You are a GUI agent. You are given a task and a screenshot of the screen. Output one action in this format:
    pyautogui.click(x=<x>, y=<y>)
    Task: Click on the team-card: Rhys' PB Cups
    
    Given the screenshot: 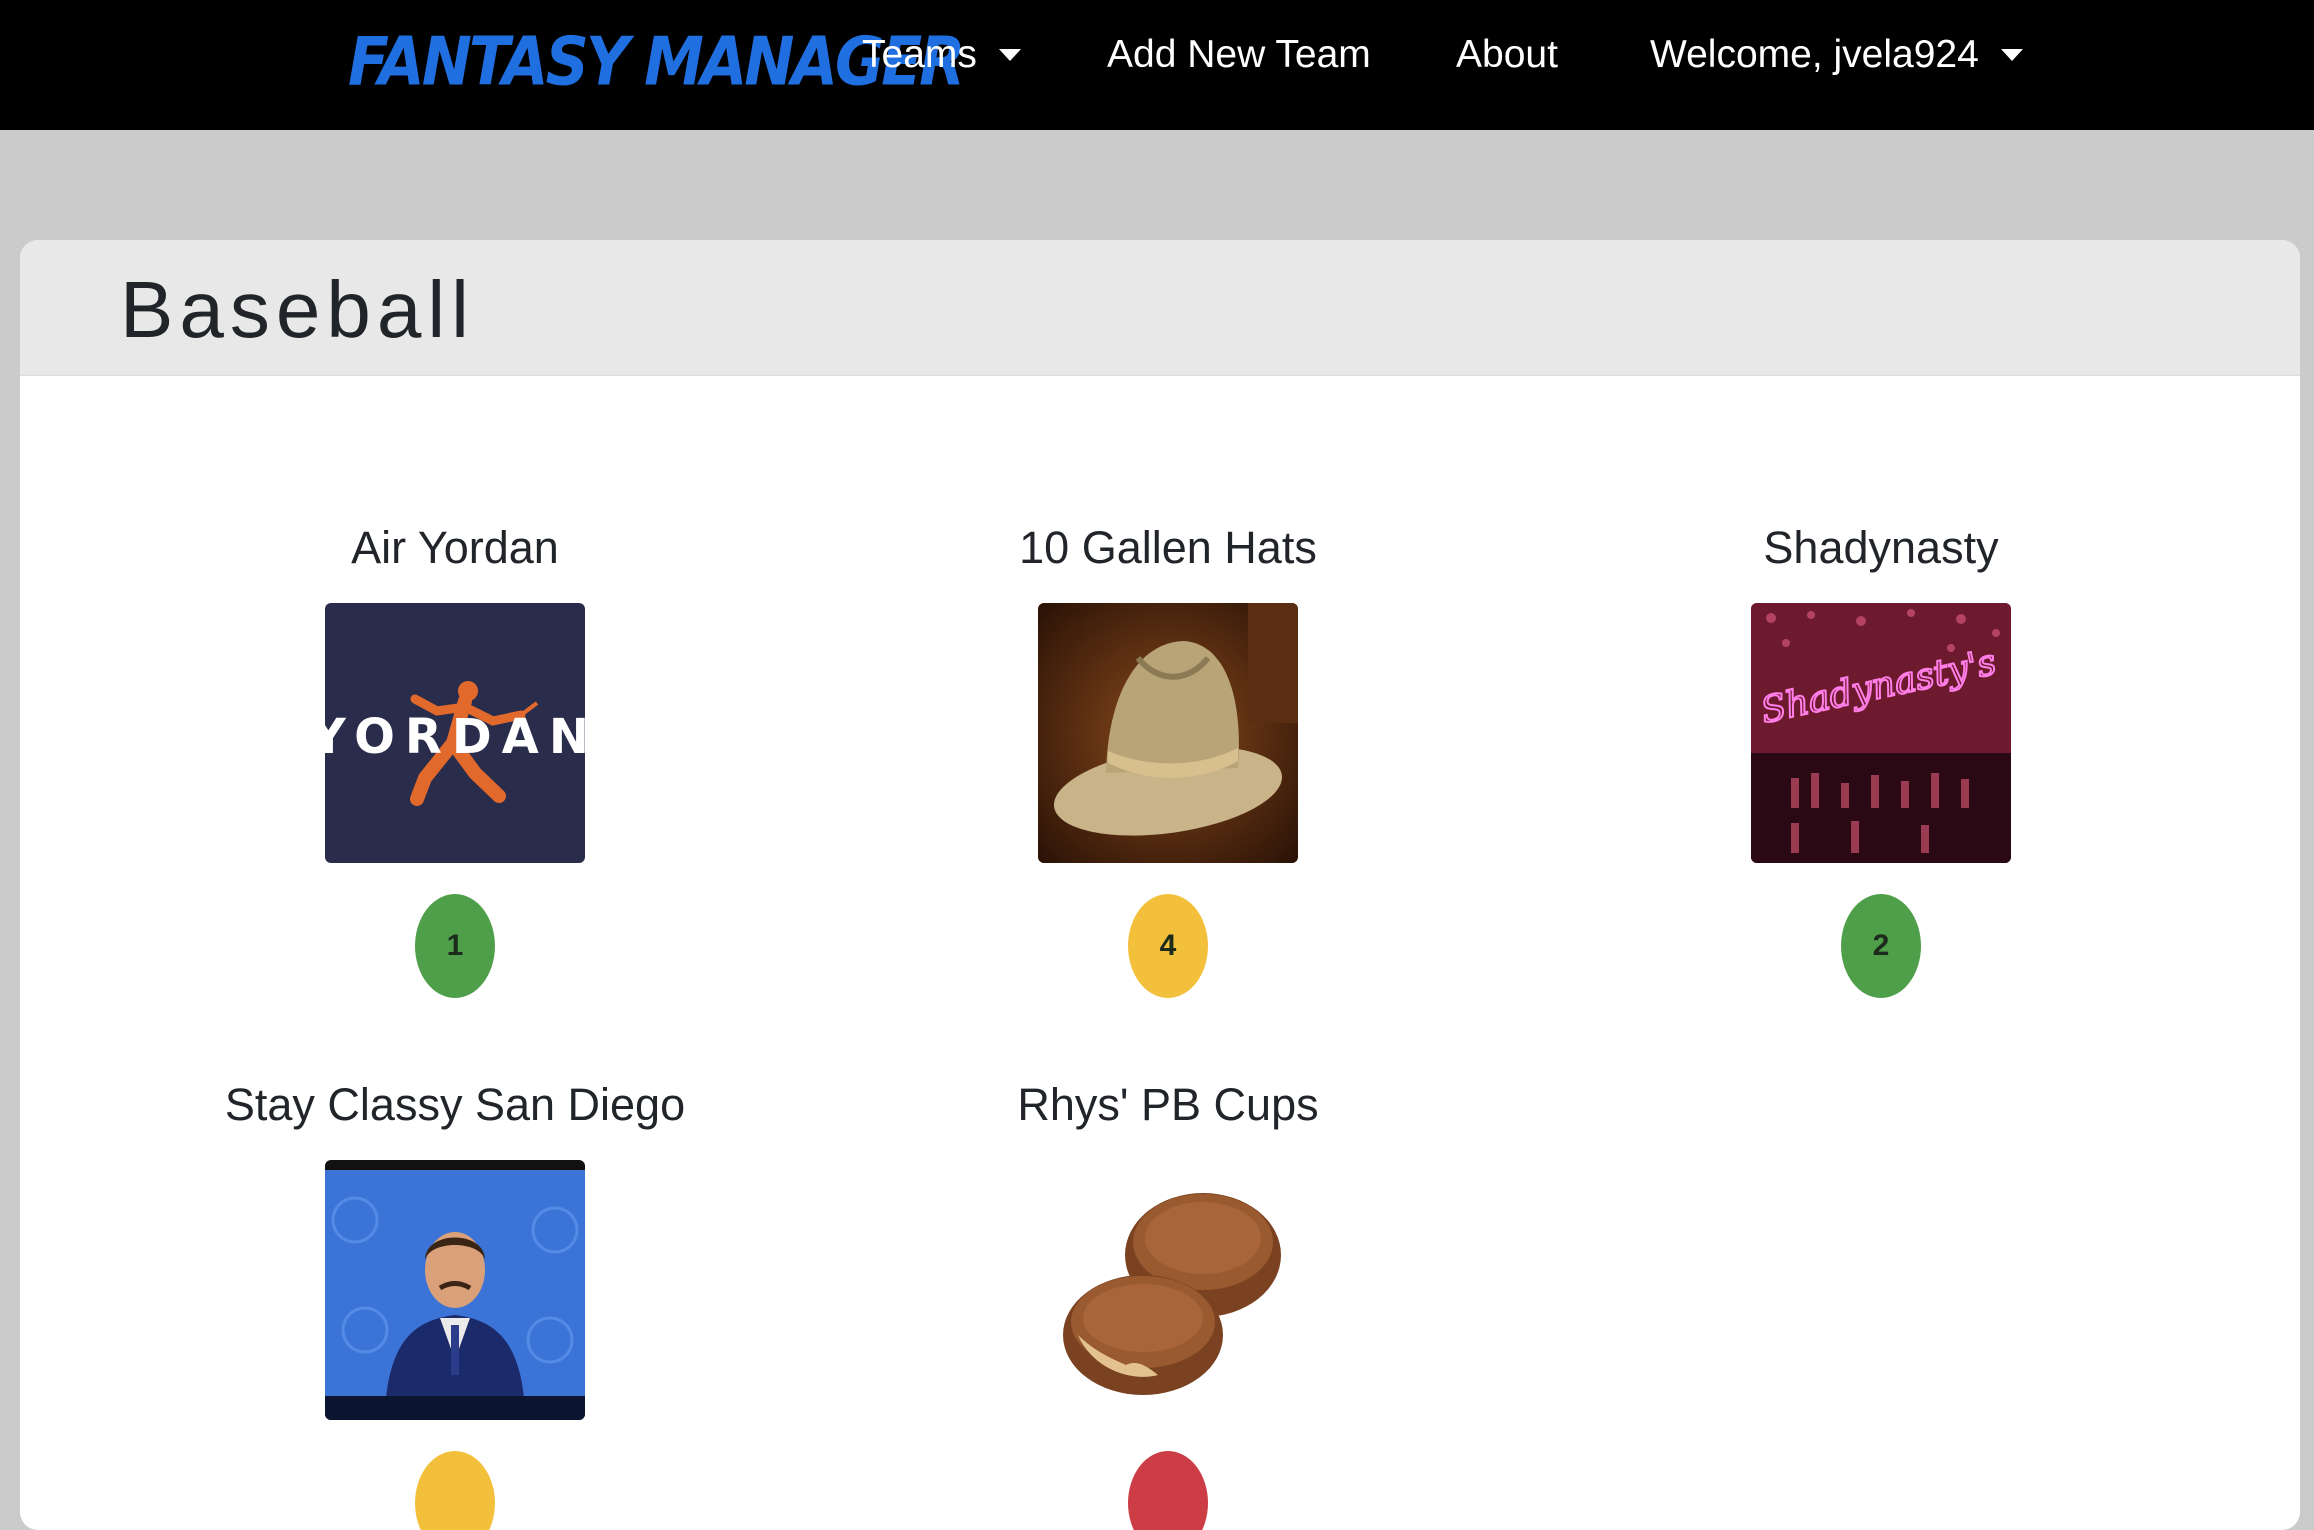 What is the action you would take?
    pyautogui.click(x=1168, y=1302)
    